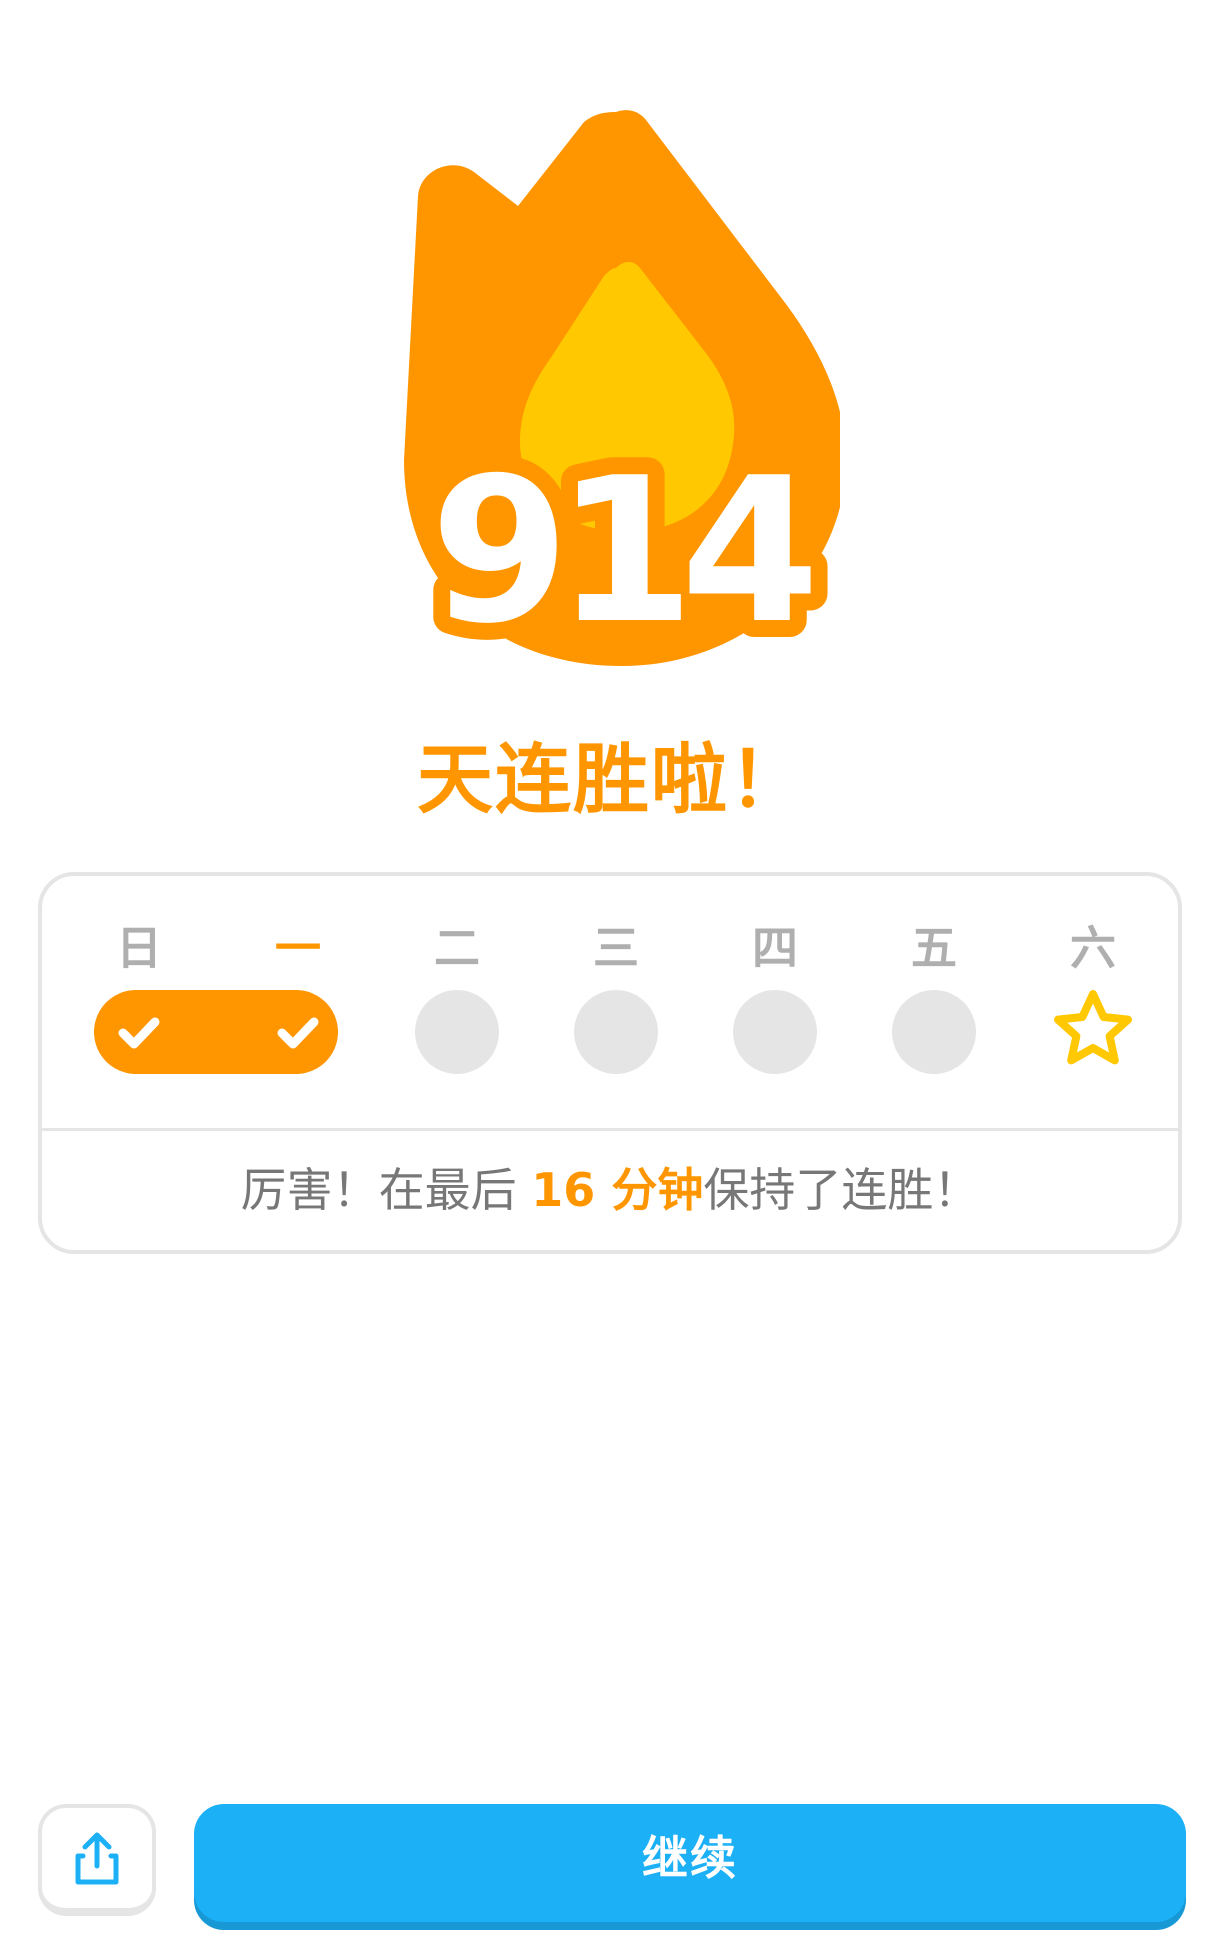  I want to click on streak-summary: 厉害！在最后 16 分钟保持了连胜！, so click(610, 1187).